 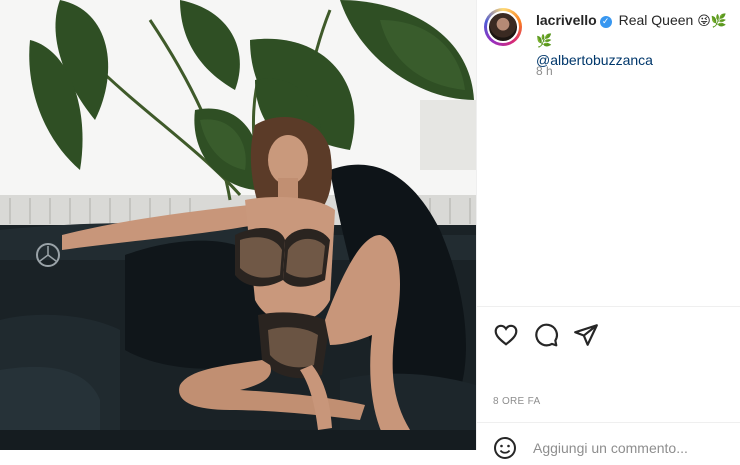 What do you see at coordinates (506, 335) in the screenshot?
I see `heart-icon` at bounding box center [506, 335].